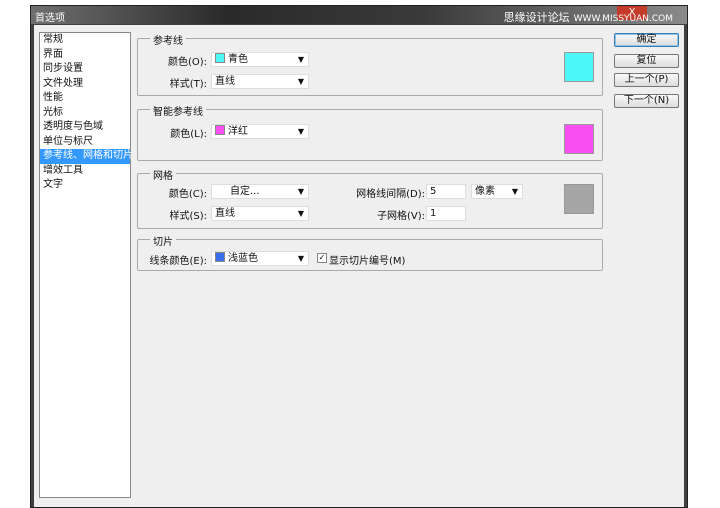  What do you see at coordinates (446, 213) in the screenshot?
I see `subdivisions-input: 1` at bounding box center [446, 213].